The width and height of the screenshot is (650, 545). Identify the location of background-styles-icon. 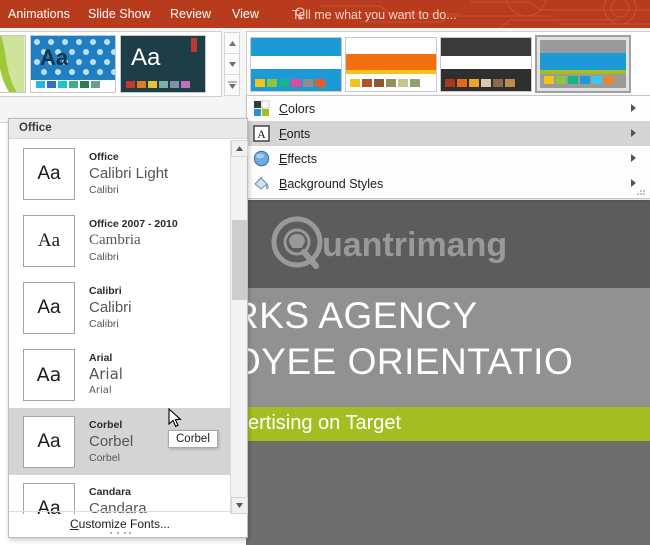
(261, 183).